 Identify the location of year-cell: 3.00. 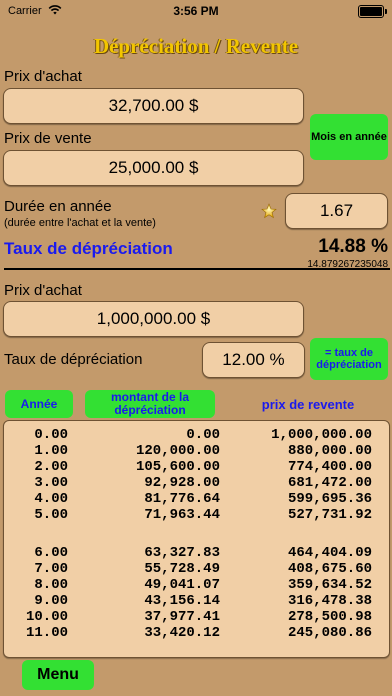
(51, 483).